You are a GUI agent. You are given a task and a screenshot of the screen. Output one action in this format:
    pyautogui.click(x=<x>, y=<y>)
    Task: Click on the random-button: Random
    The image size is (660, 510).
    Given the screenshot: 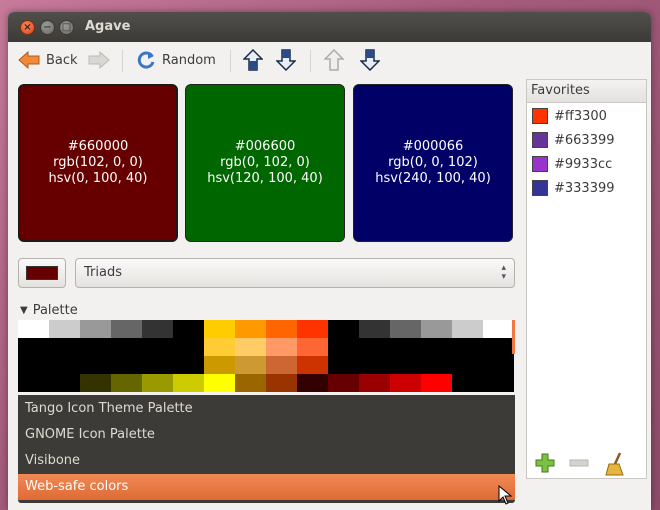 What is the action you would take?
    pyautogui.click(x=176, y=60)
    